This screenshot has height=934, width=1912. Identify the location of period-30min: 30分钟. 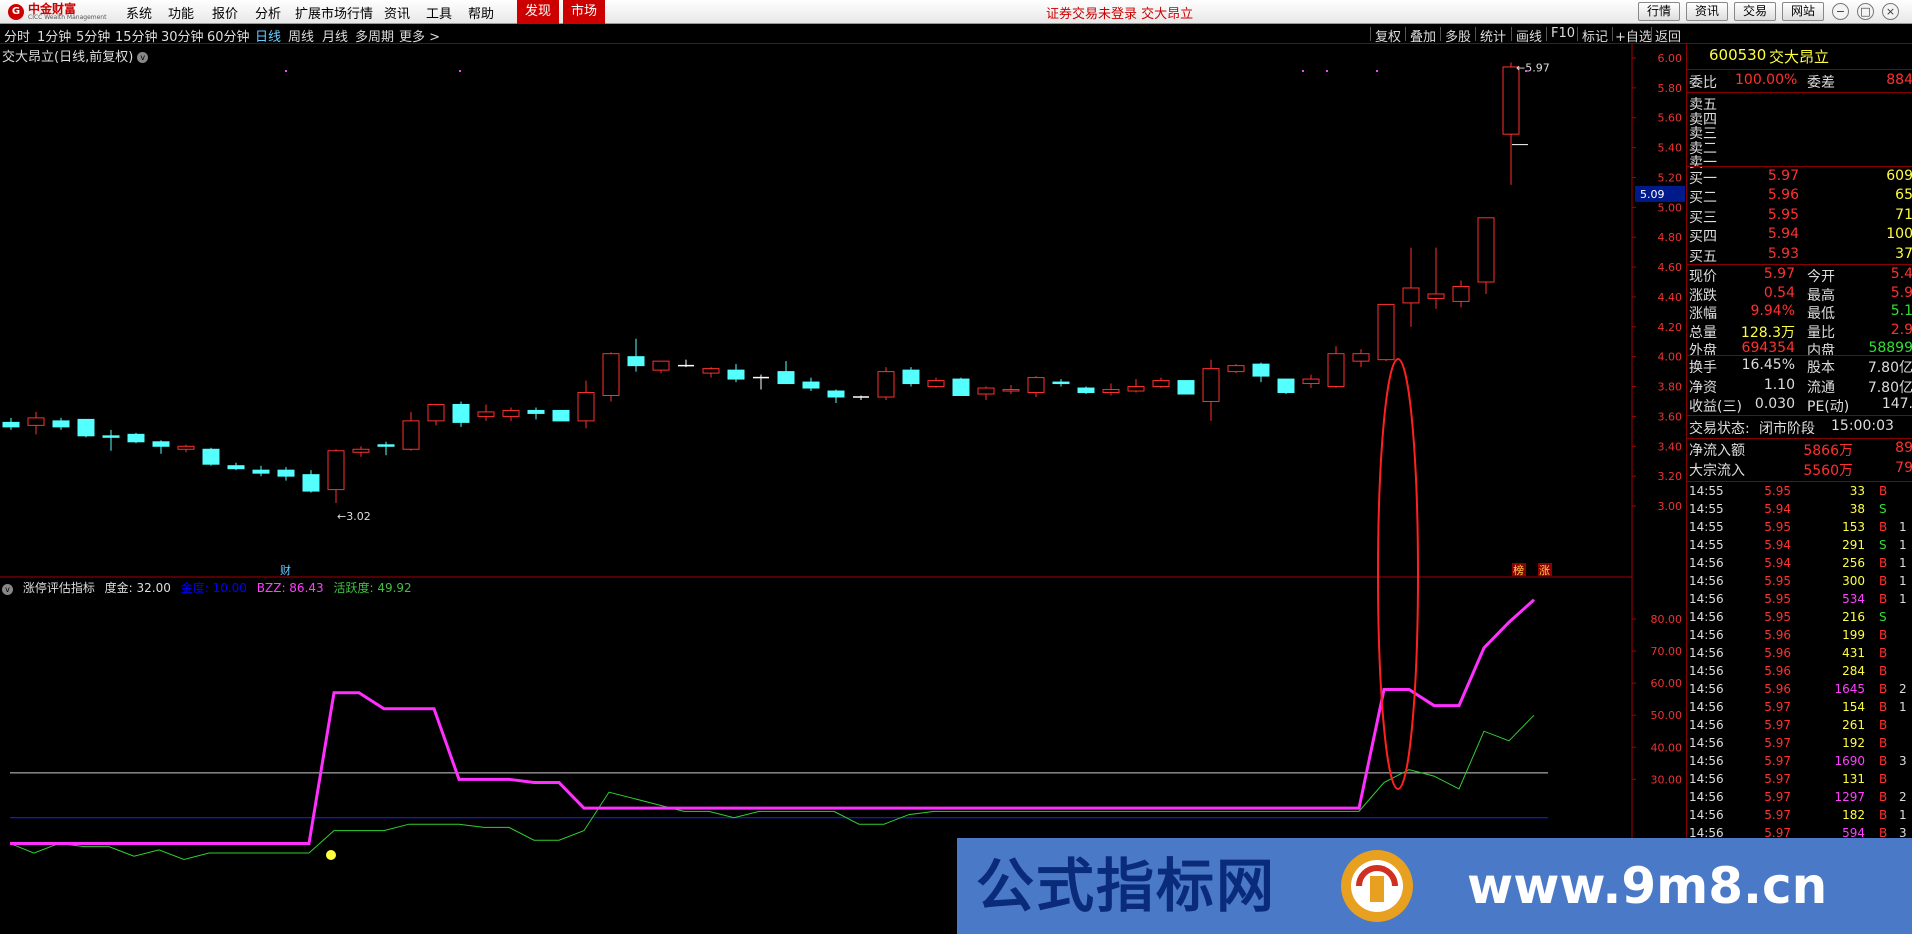
(182, 35).